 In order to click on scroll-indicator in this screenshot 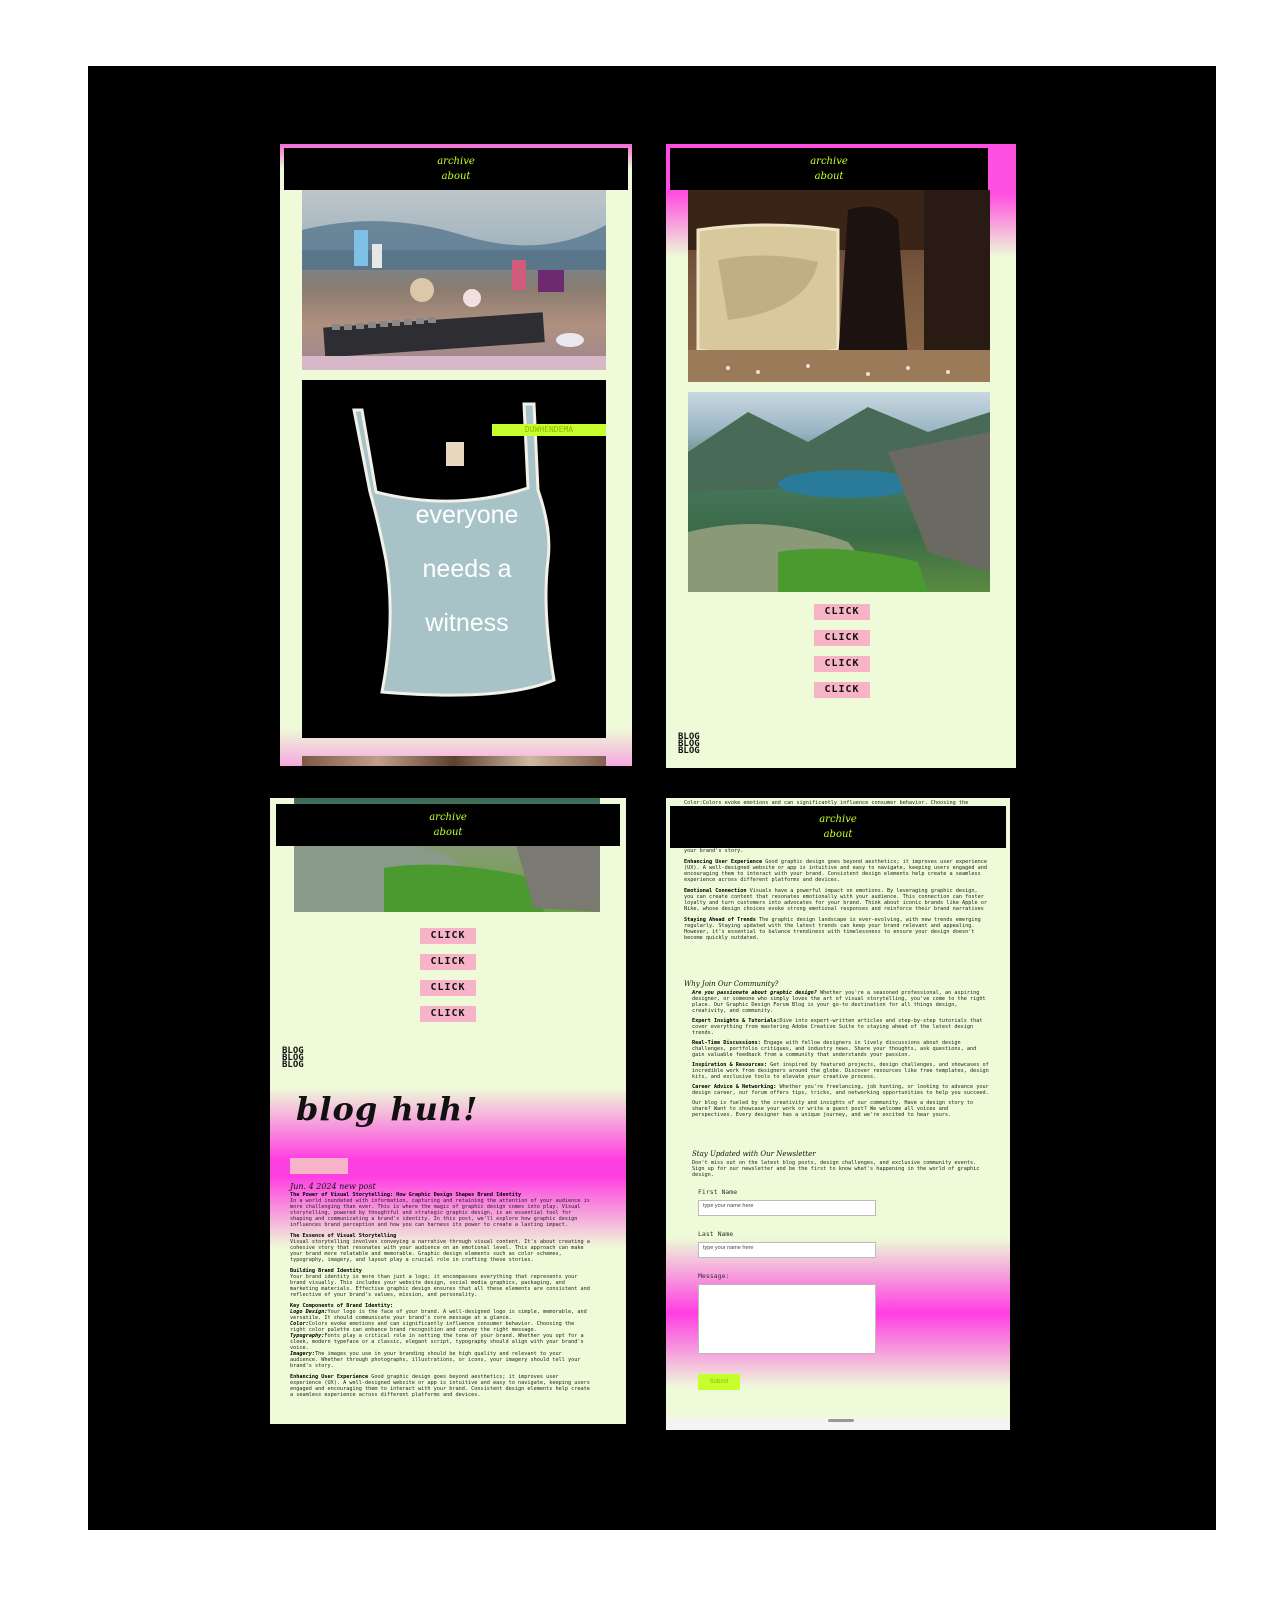, I will do `click(841, 1420)`.